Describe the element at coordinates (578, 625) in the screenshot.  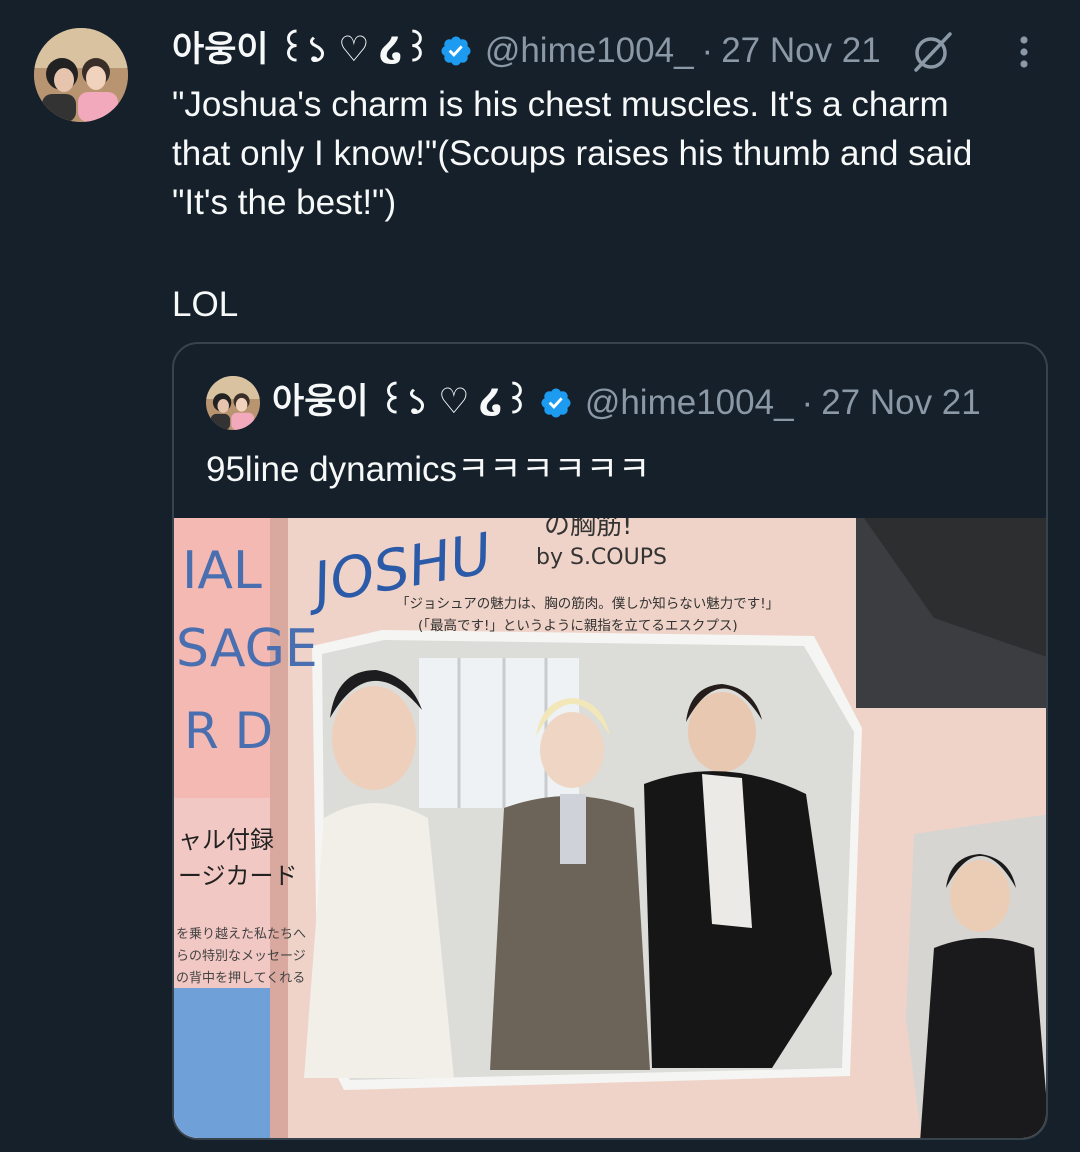
I see `magazine-caption-2: (「最高です!」というように親指を立てるエスクプス)` at that location.